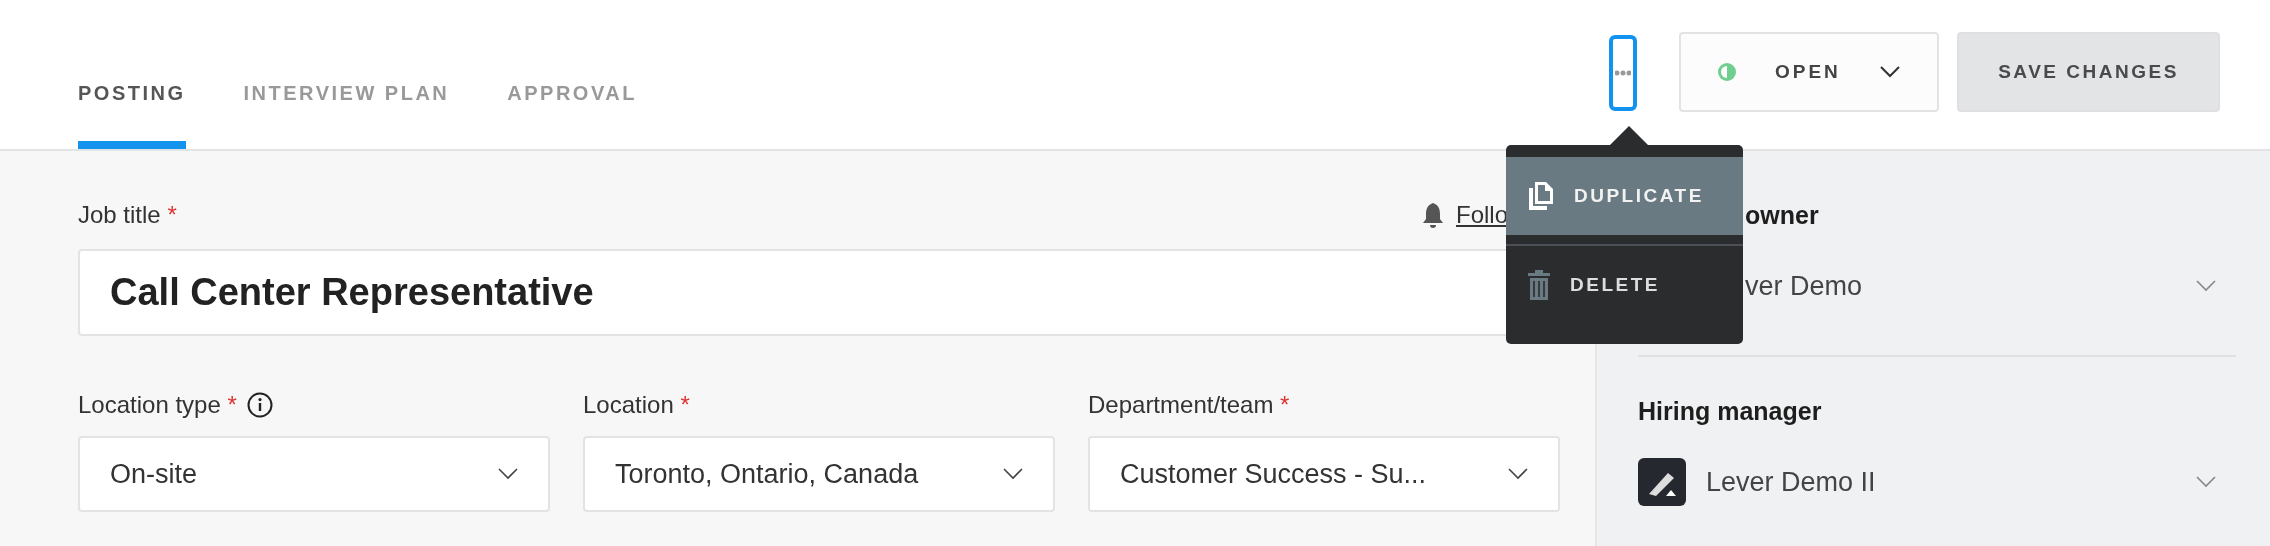 This screenshot has width=2270, height=546. I want to click on avatar-icon, so click(1662, 482).